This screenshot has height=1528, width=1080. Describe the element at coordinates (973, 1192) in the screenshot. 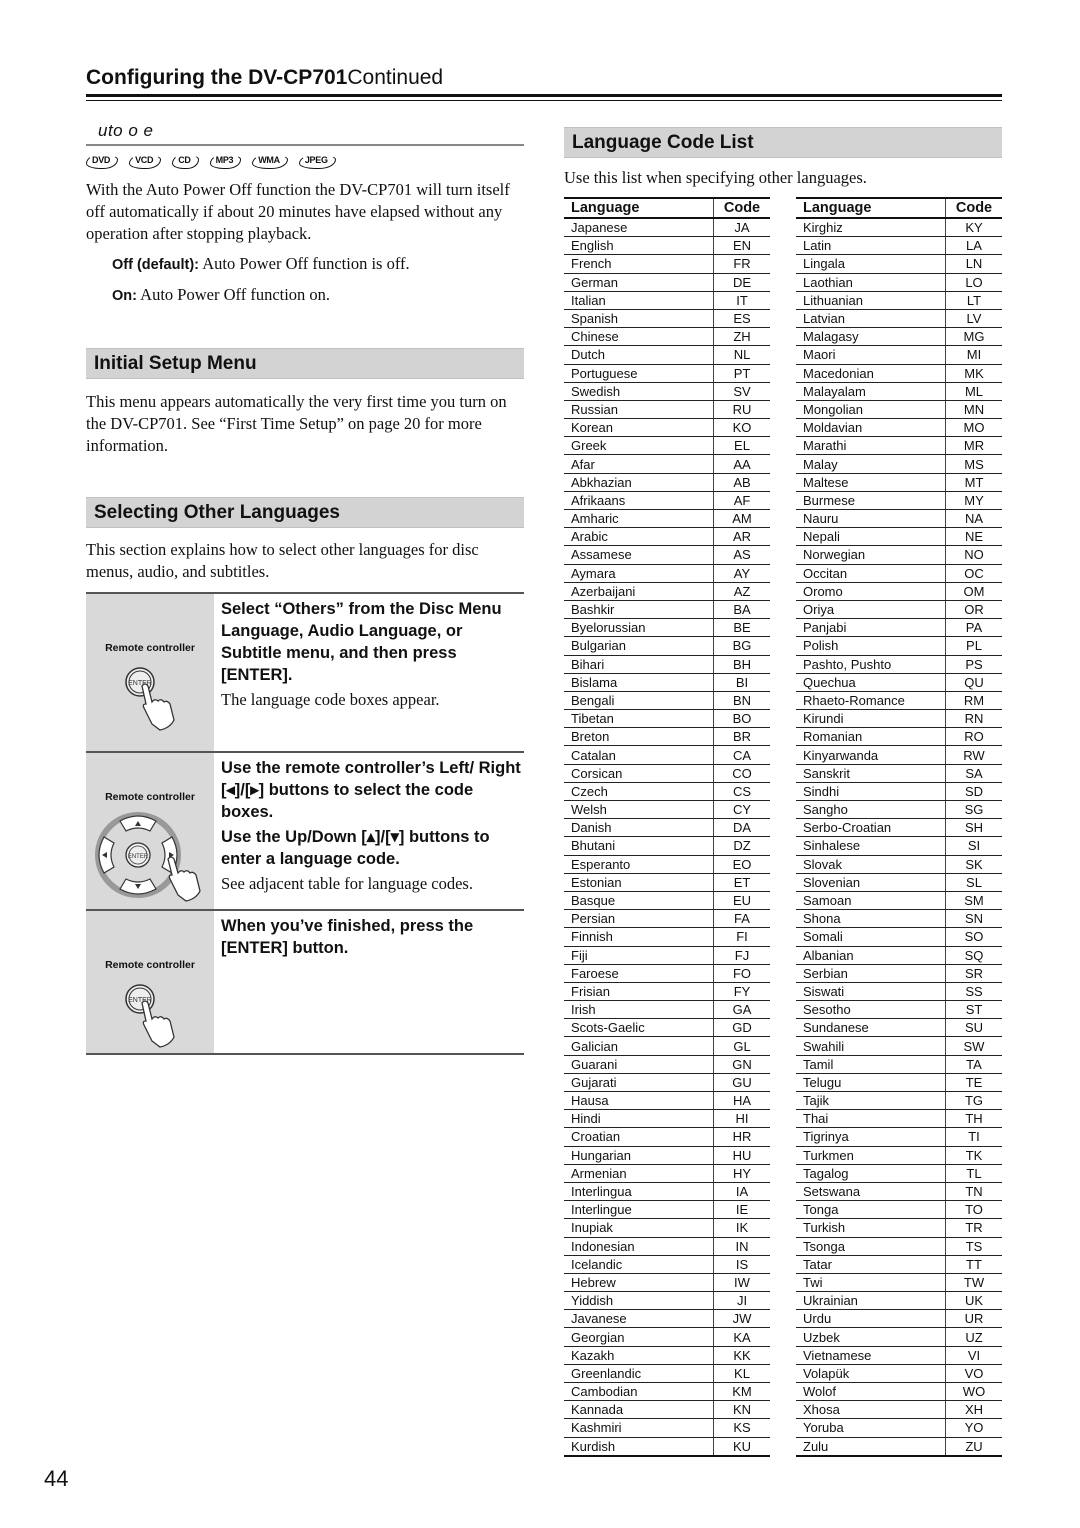

I see `language-code: TN` at that location.